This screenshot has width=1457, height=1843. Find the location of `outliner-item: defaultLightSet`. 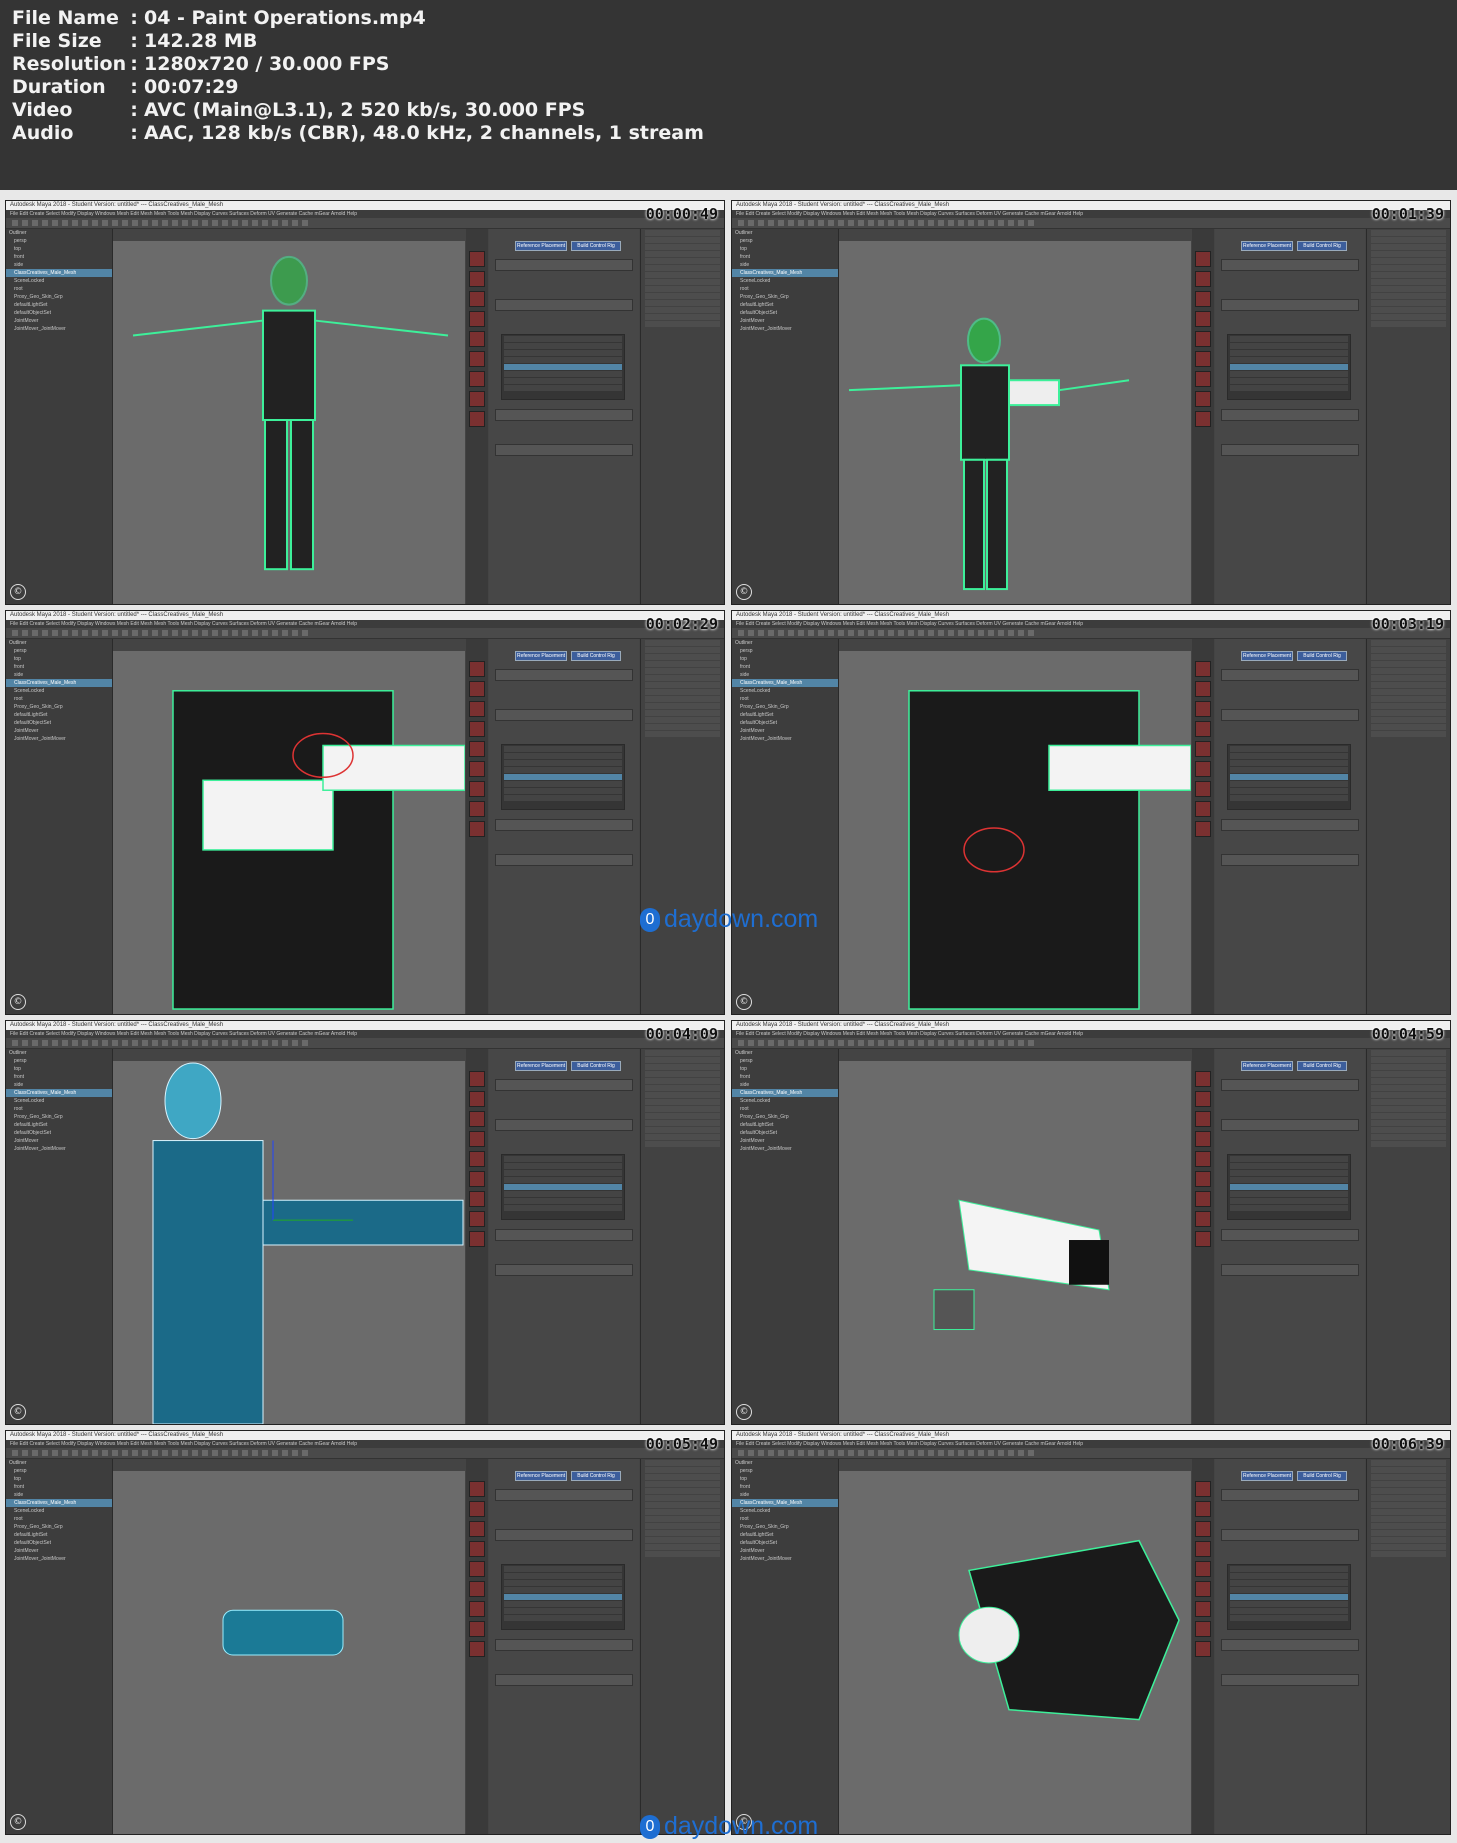

outliner-item: defaultLightSet is located at coordinates (785, 305).